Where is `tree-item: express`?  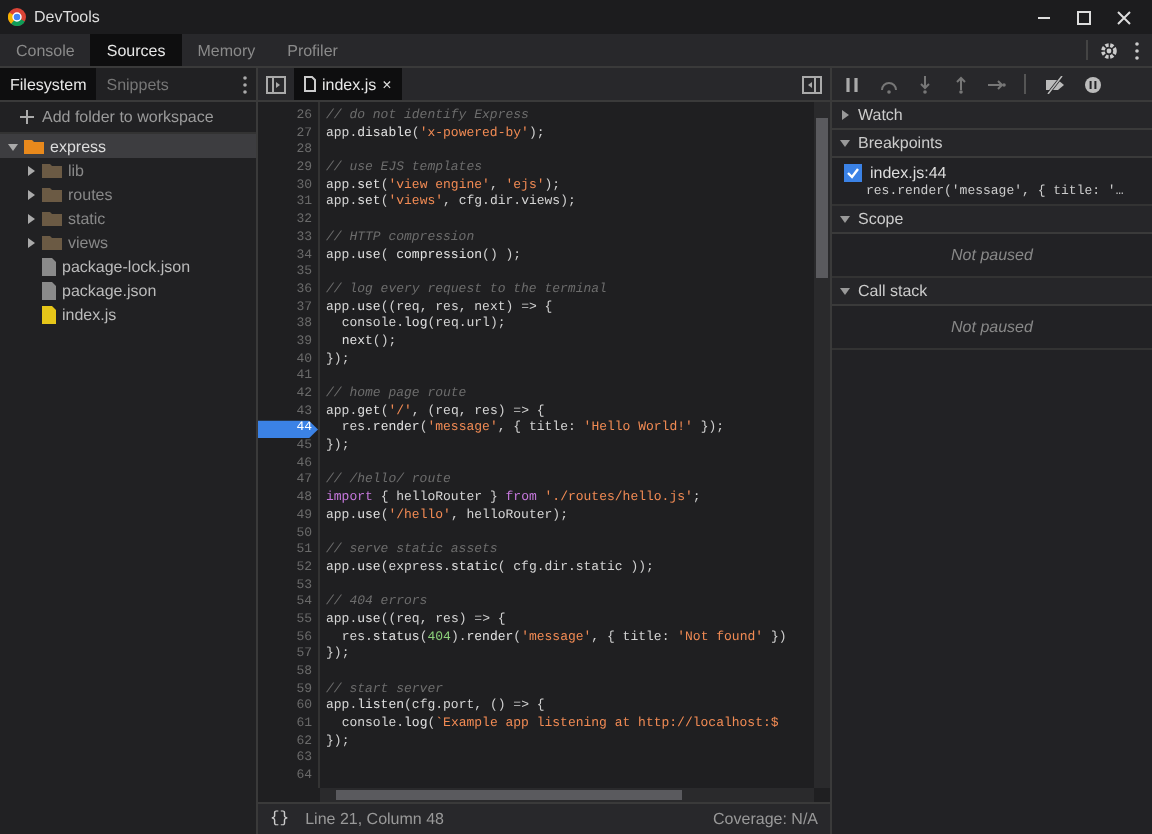
tree-item: express is located at coordinates (128, 146).